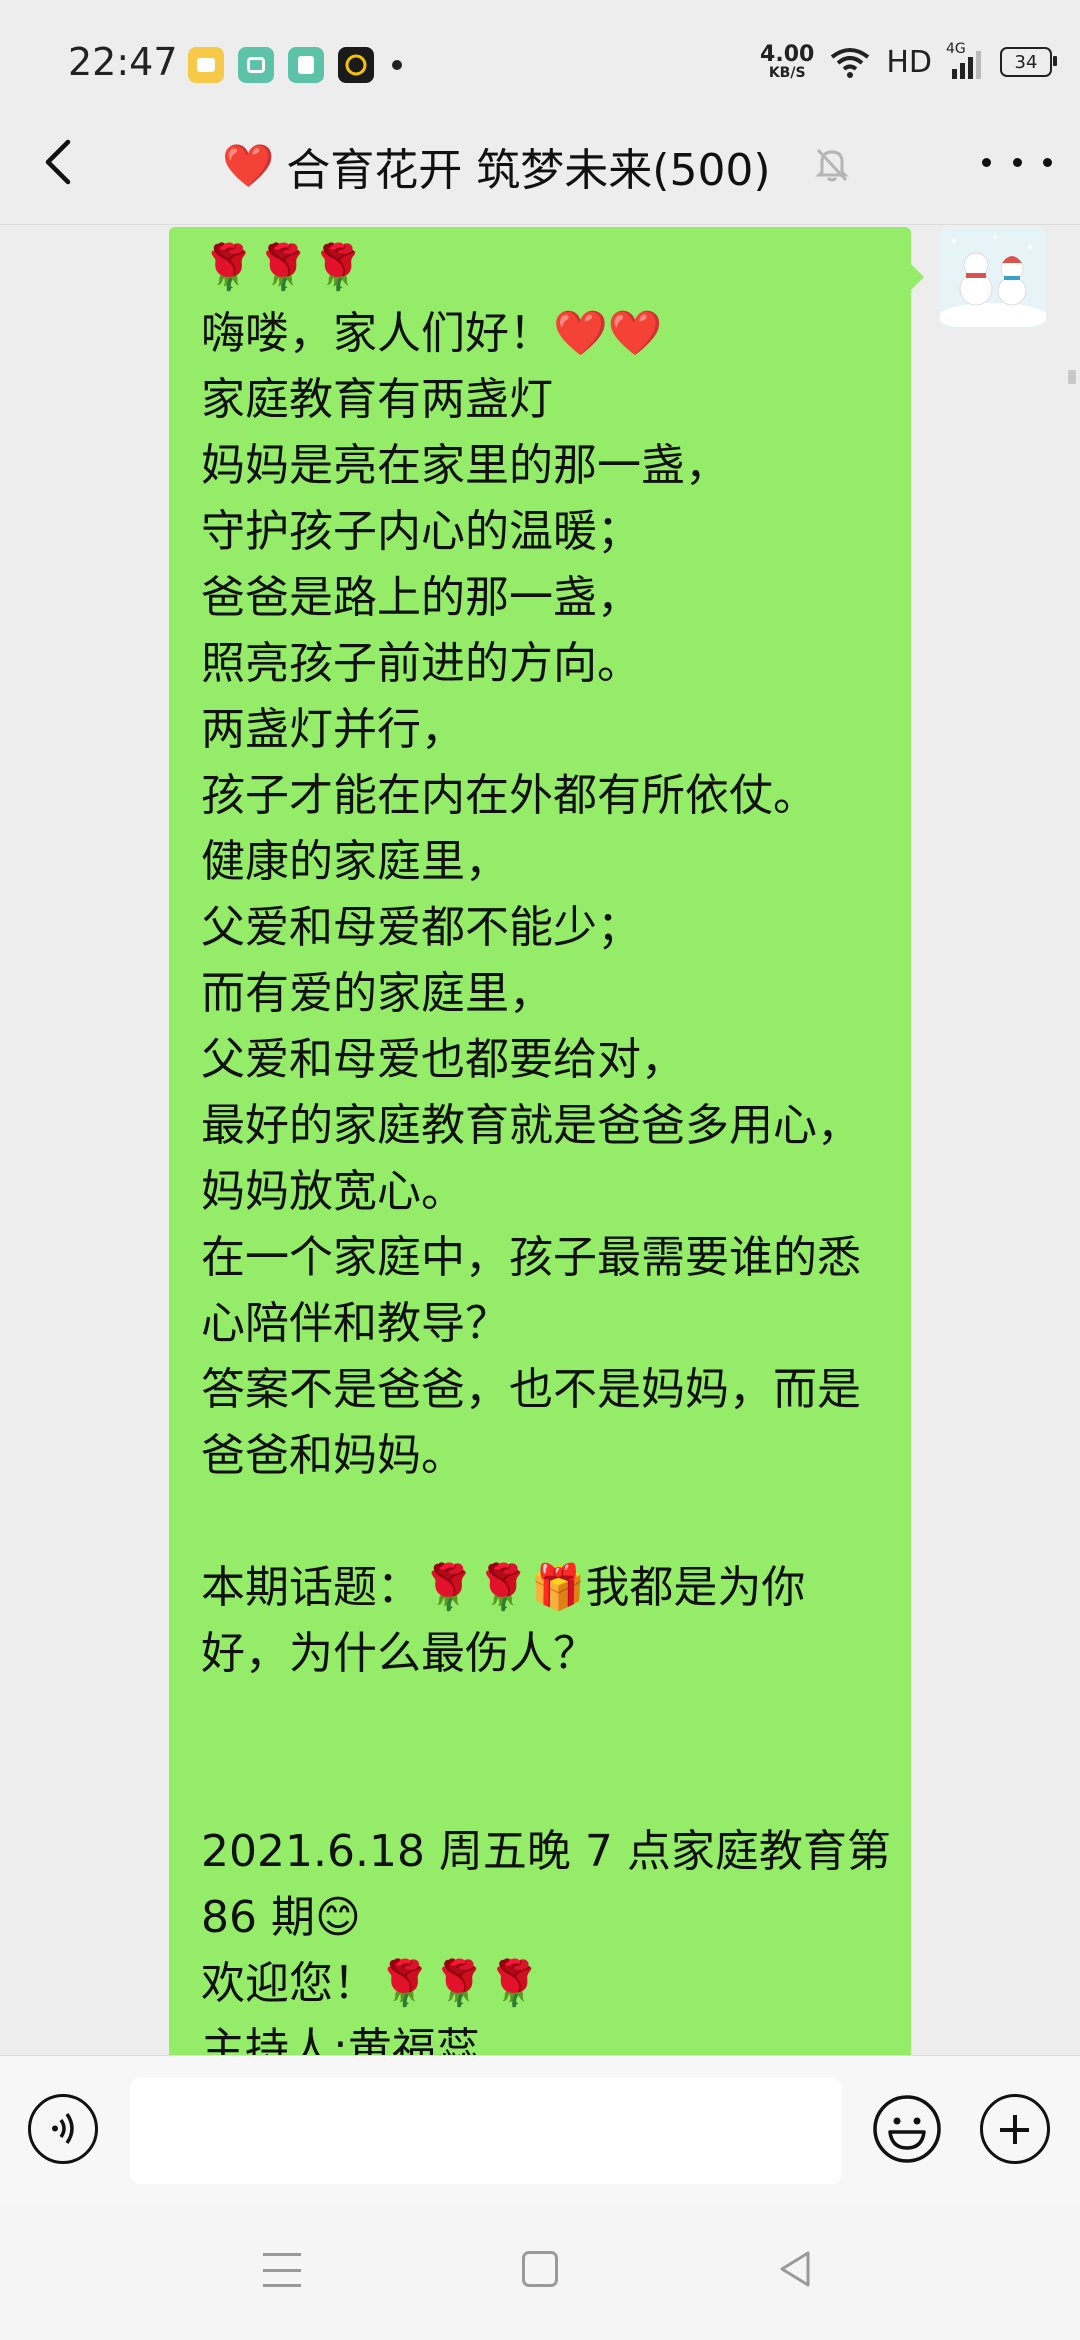  What do you see at coordinates (1072, 377) in the screenshot?
I see `scroll-indicator` at bounding box center [1072, 377].